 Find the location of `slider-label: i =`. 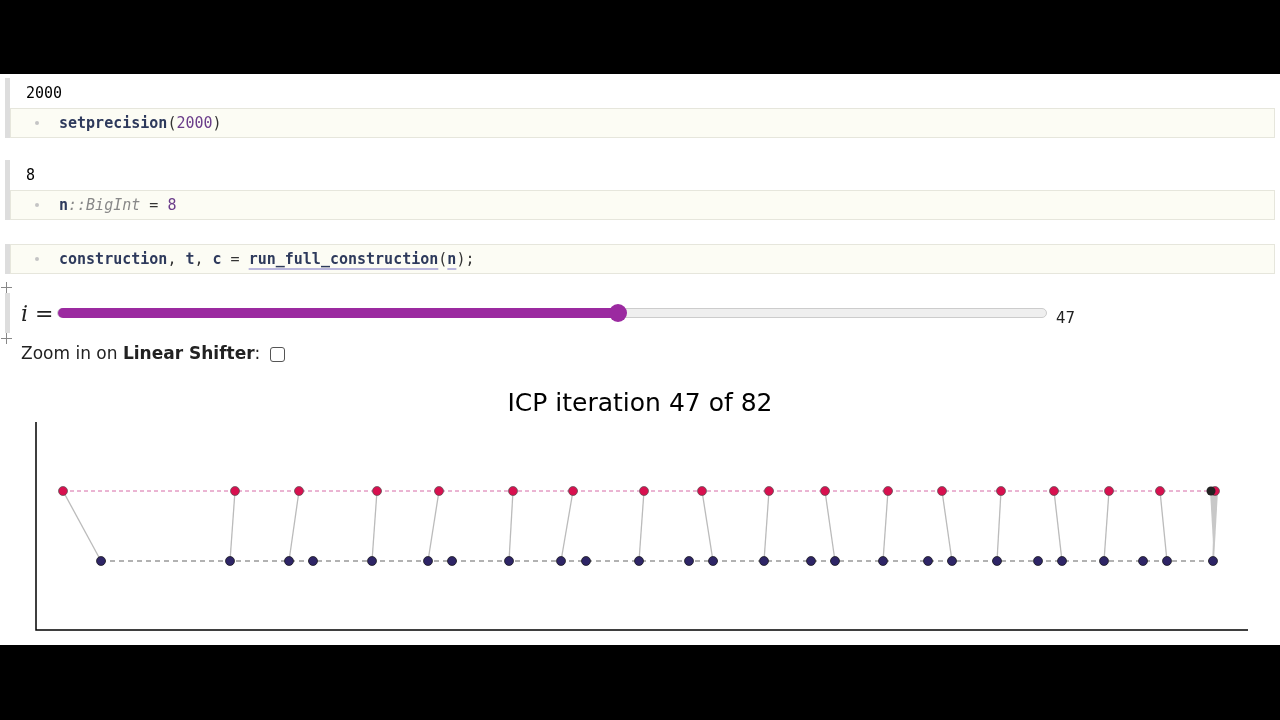

slider-label: i = is located at coordinates (38, 313).